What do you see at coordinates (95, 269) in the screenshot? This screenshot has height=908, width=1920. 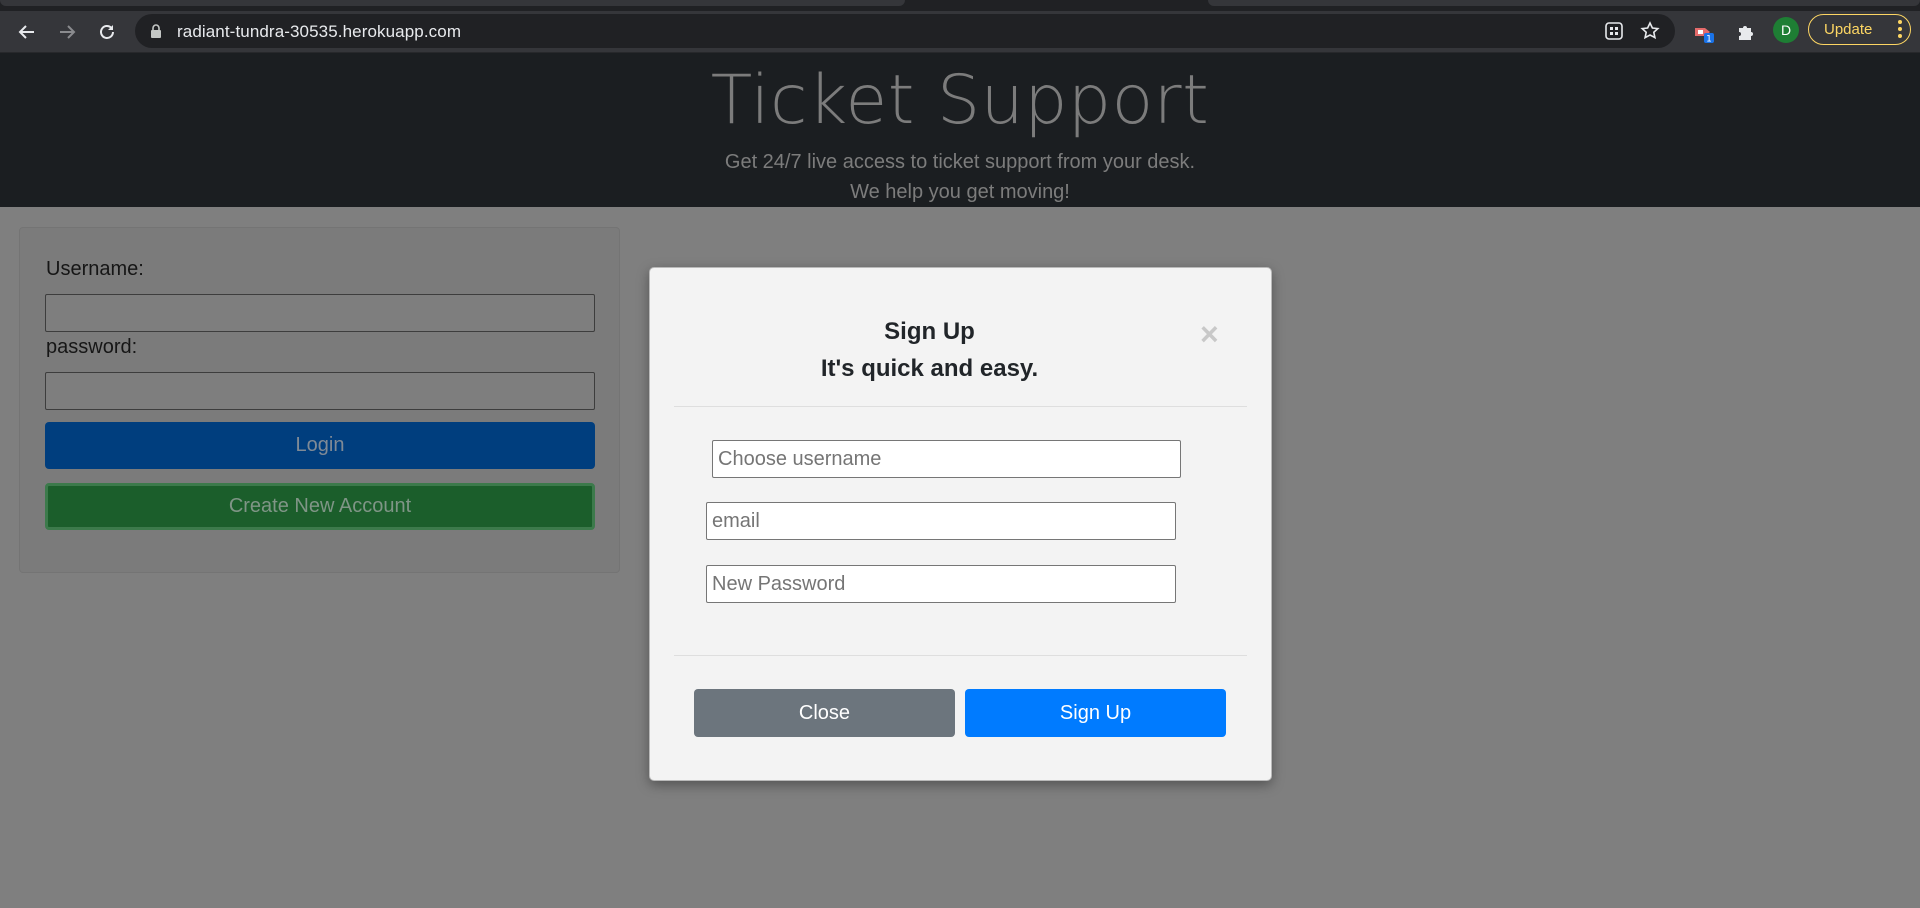 I see `username-label: Username:` at bounding box center [95, 269].